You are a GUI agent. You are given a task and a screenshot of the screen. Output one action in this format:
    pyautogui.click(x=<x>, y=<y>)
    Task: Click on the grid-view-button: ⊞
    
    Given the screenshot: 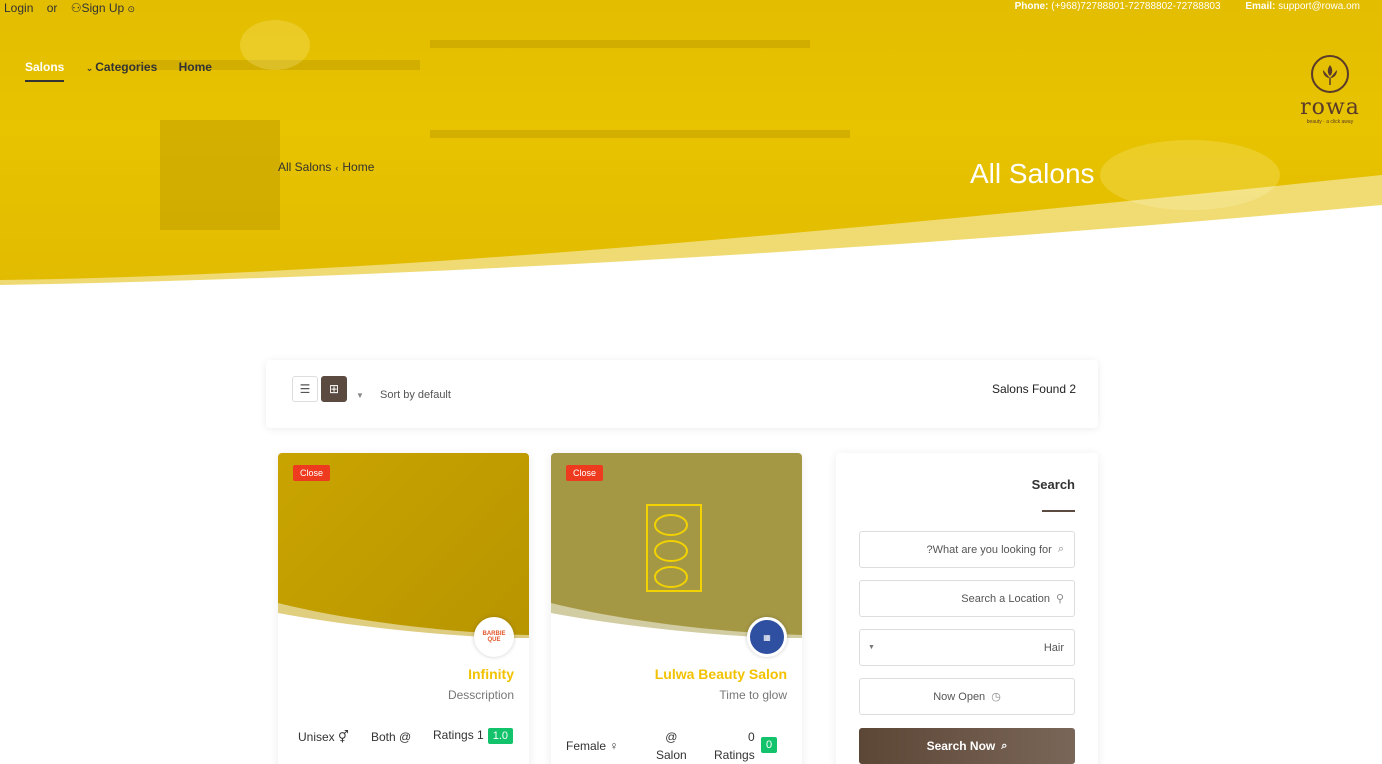 What is the action you would take?
    pyautogui.click(x=334, y=389)
    